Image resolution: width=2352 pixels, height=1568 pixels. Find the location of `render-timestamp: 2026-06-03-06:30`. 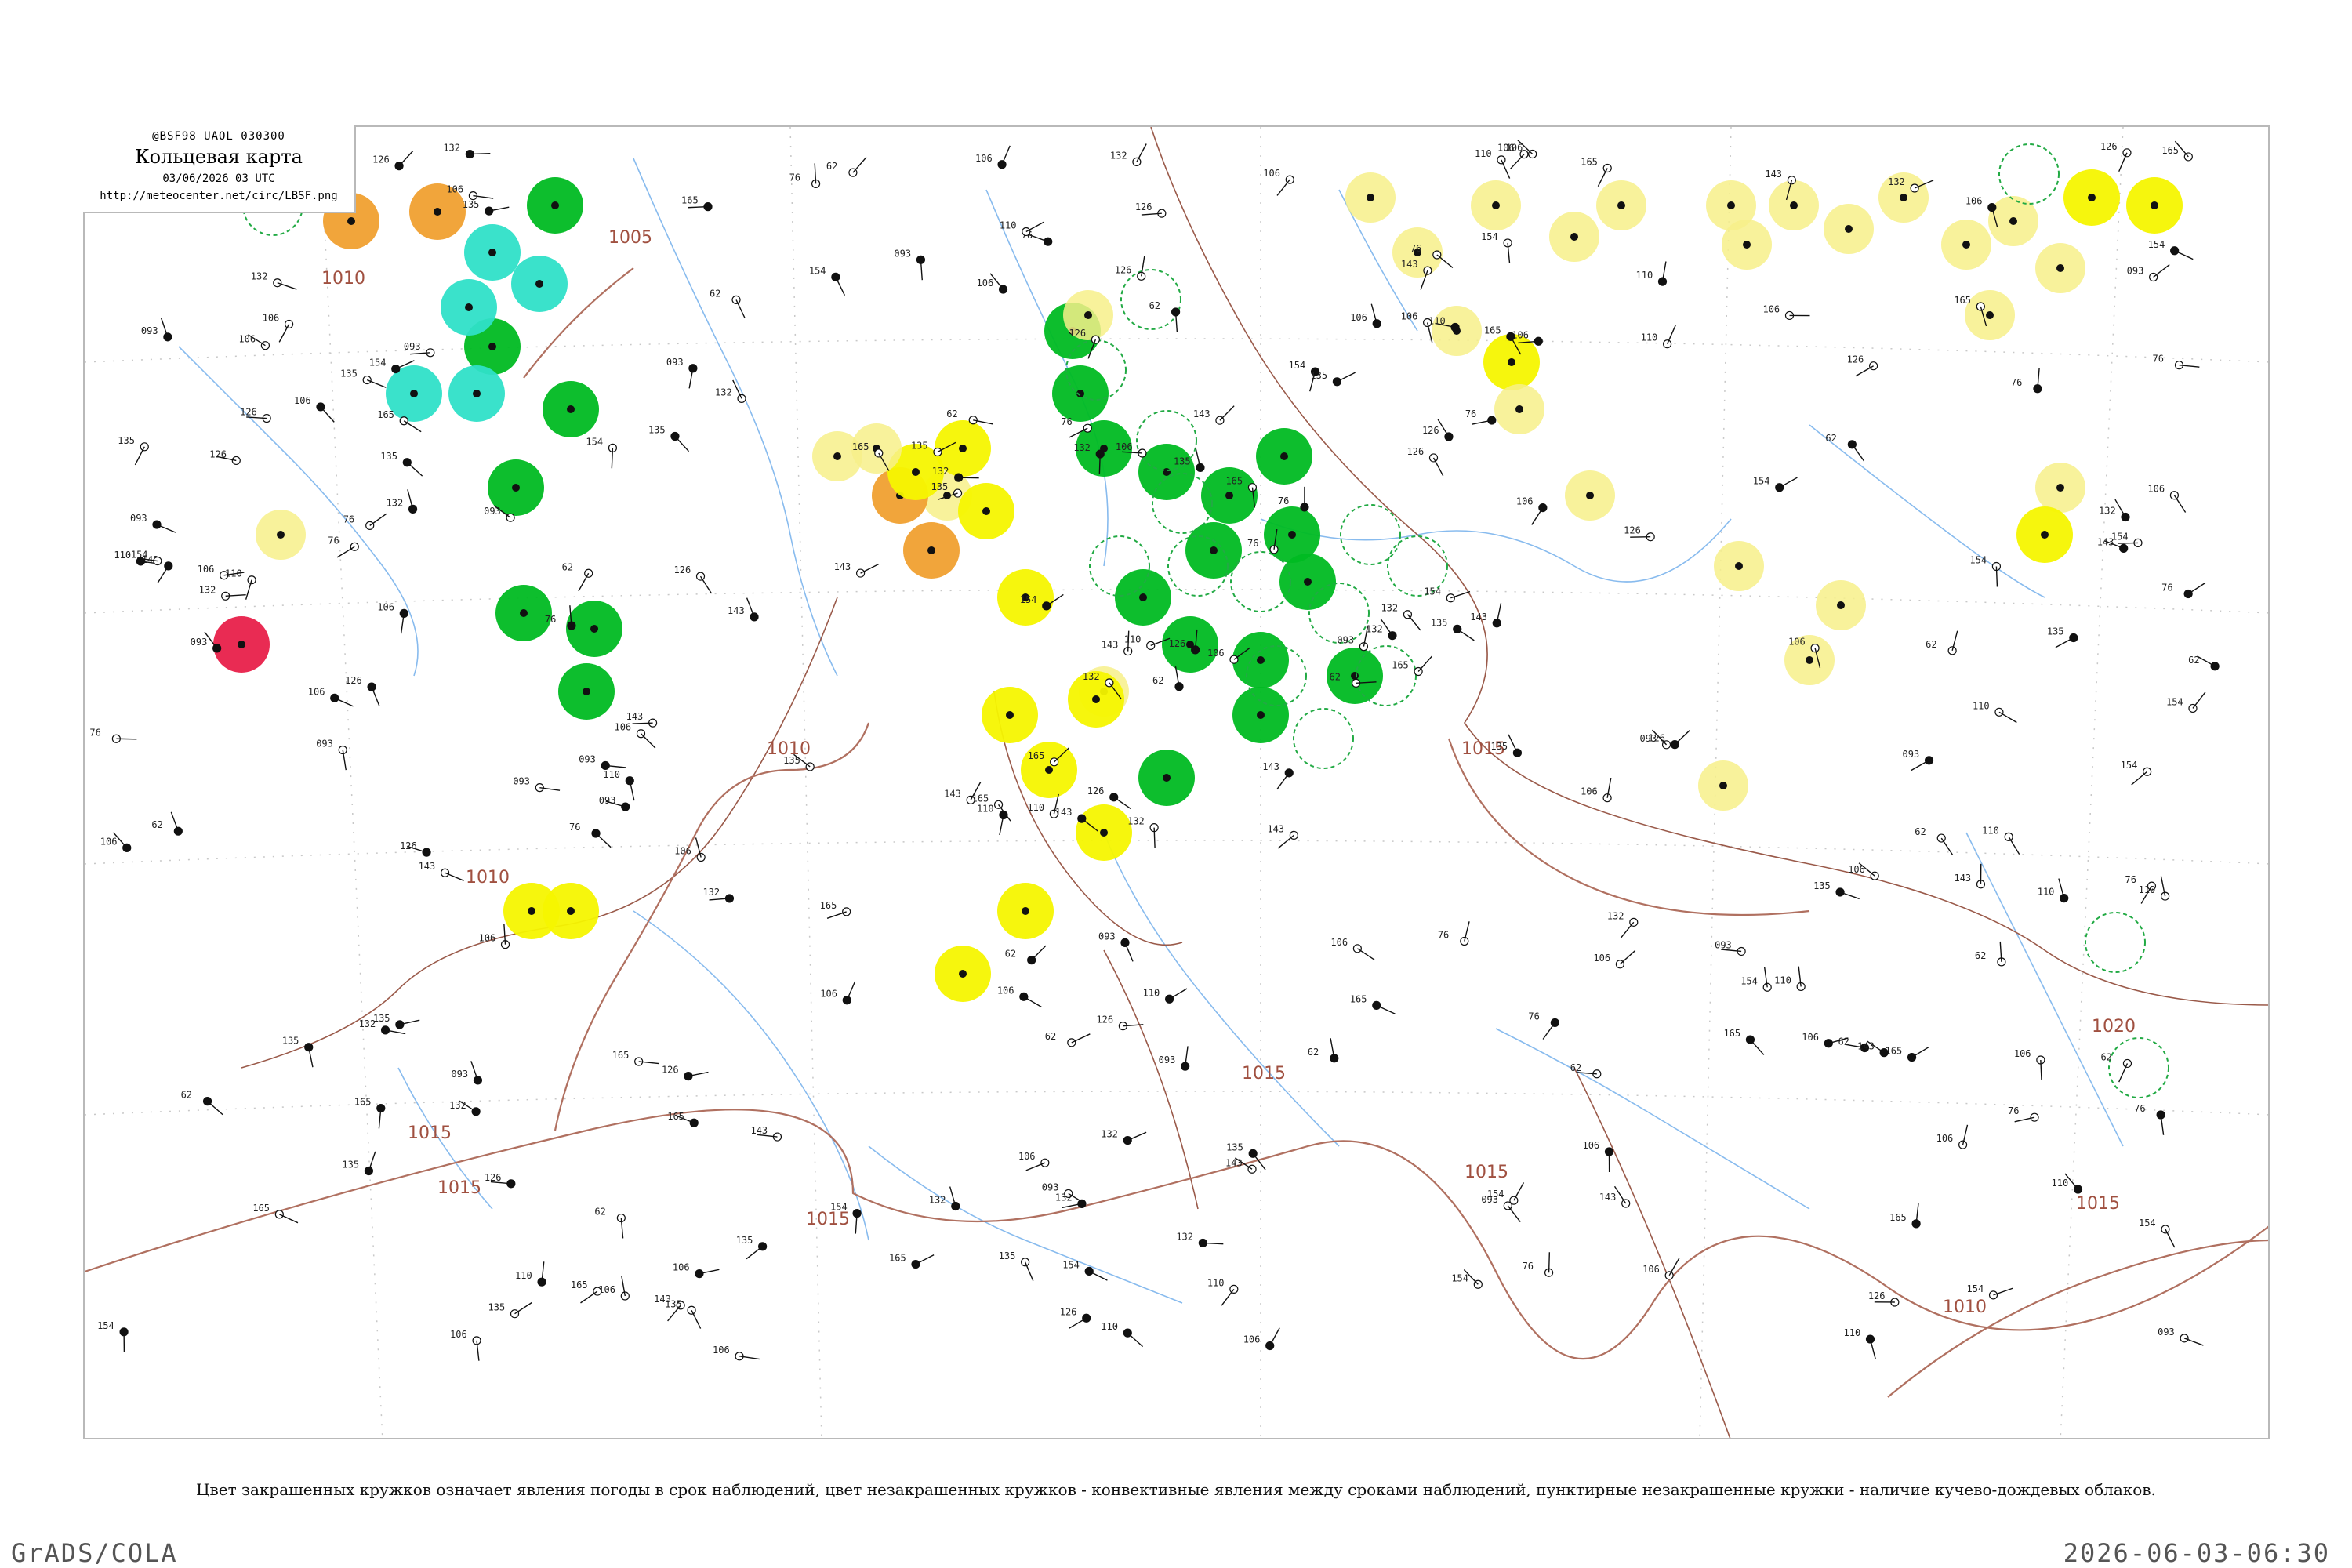

render-timestamp: 2026-06-03-06:30 is located at coordinates (2196, 1553).